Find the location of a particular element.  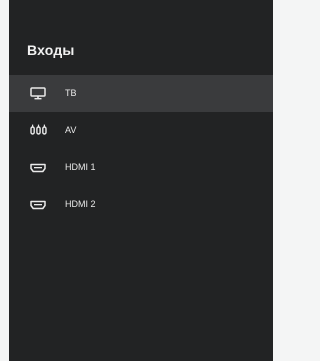

av-connector-icon is located at coordinates (38, 131).